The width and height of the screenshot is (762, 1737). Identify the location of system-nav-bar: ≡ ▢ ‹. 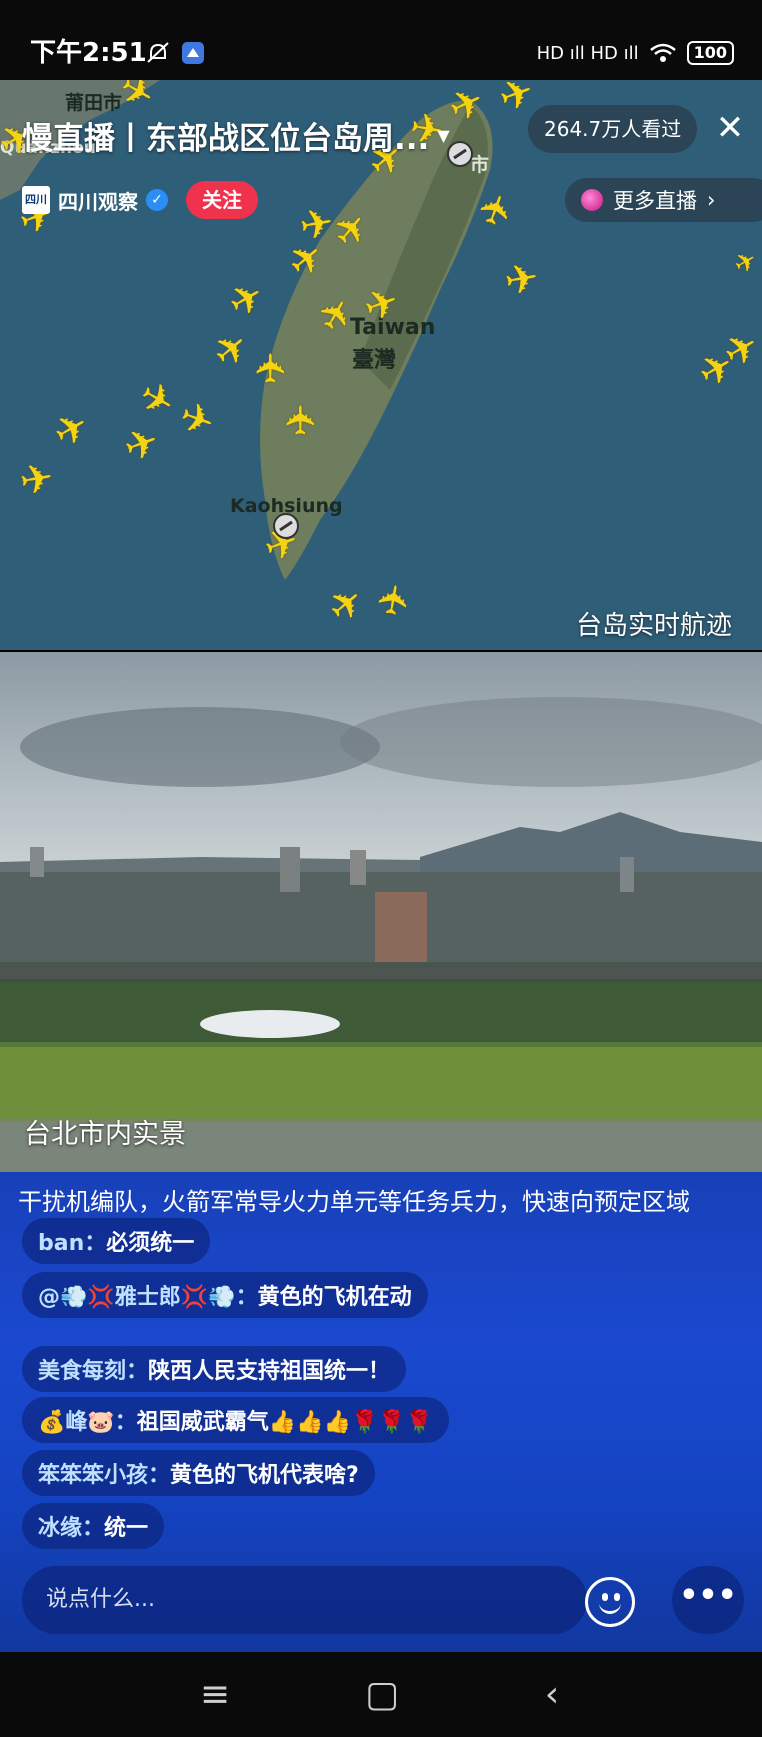
(381, 1694).